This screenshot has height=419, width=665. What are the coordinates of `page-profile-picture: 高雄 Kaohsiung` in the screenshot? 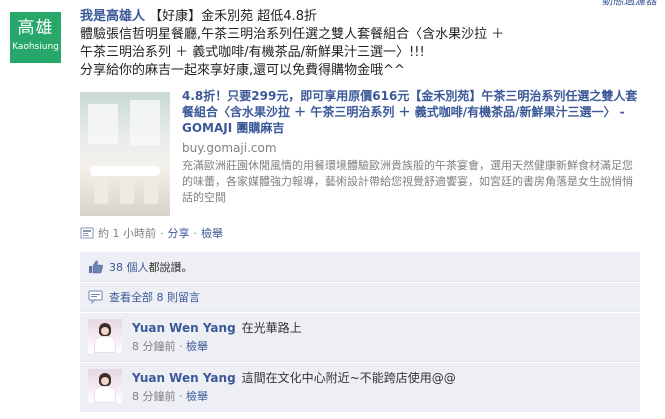 It's located at (35, 37).